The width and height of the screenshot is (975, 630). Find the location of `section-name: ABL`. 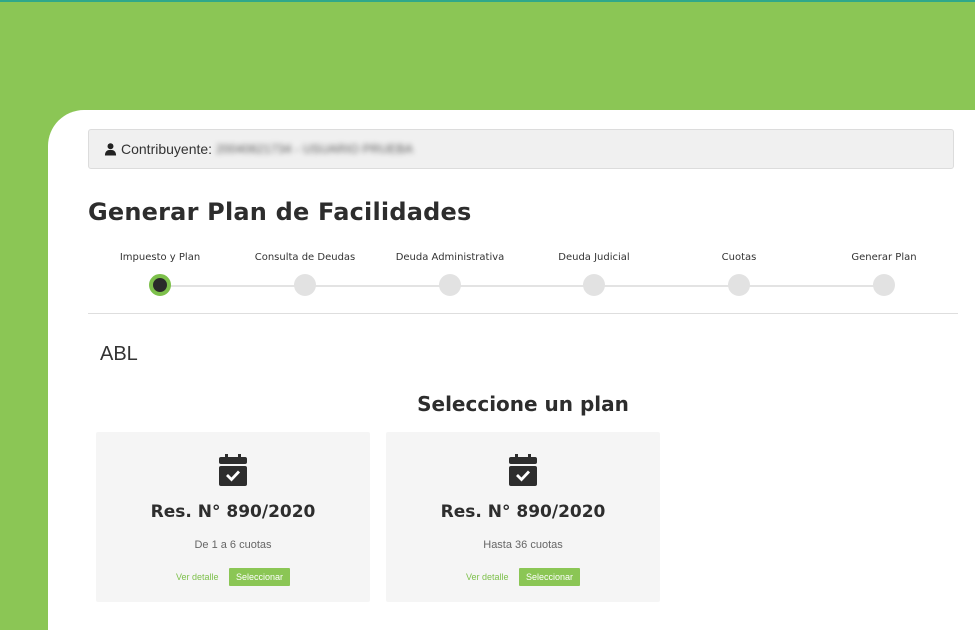

section-name: ABL is located at coordinates (119, 354).